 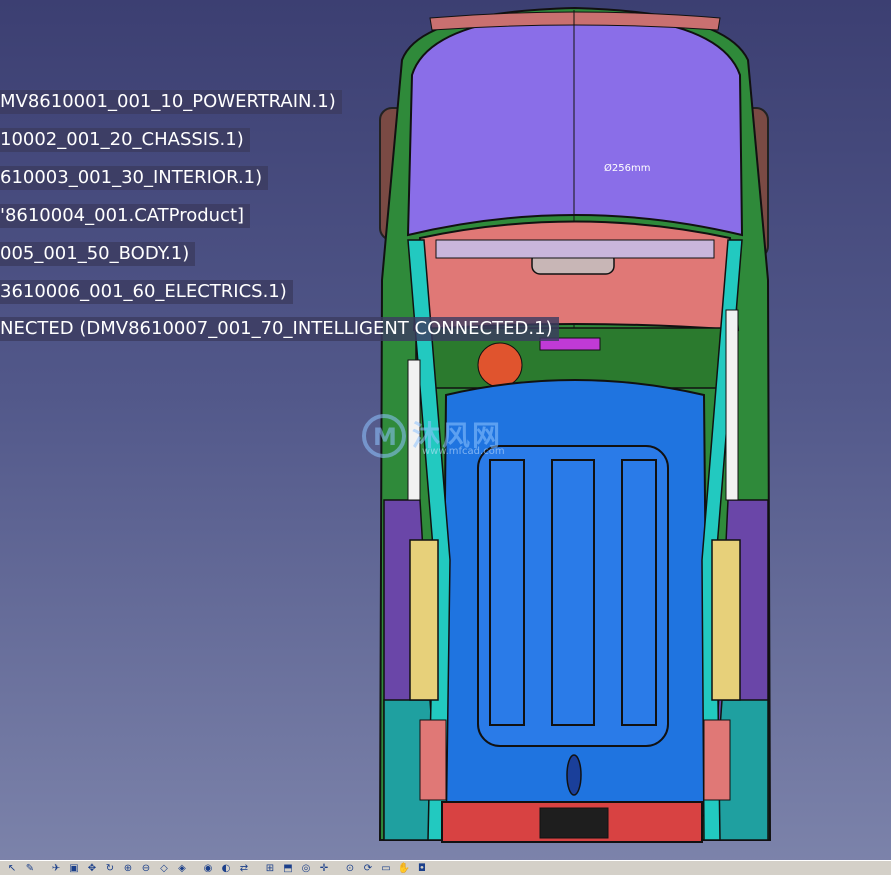 What do you see at coordinates (627, 168) in the screenshot?
I see `dimension-label: Ø256mm` at bounding box center [627, 168].